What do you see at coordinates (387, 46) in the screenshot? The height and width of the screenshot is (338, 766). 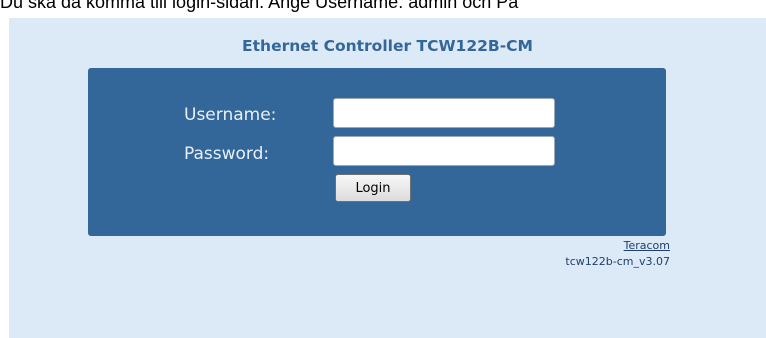 I see `page-title: Ethernet Controller TCW122B-CM` at bounding box center [387, 46].